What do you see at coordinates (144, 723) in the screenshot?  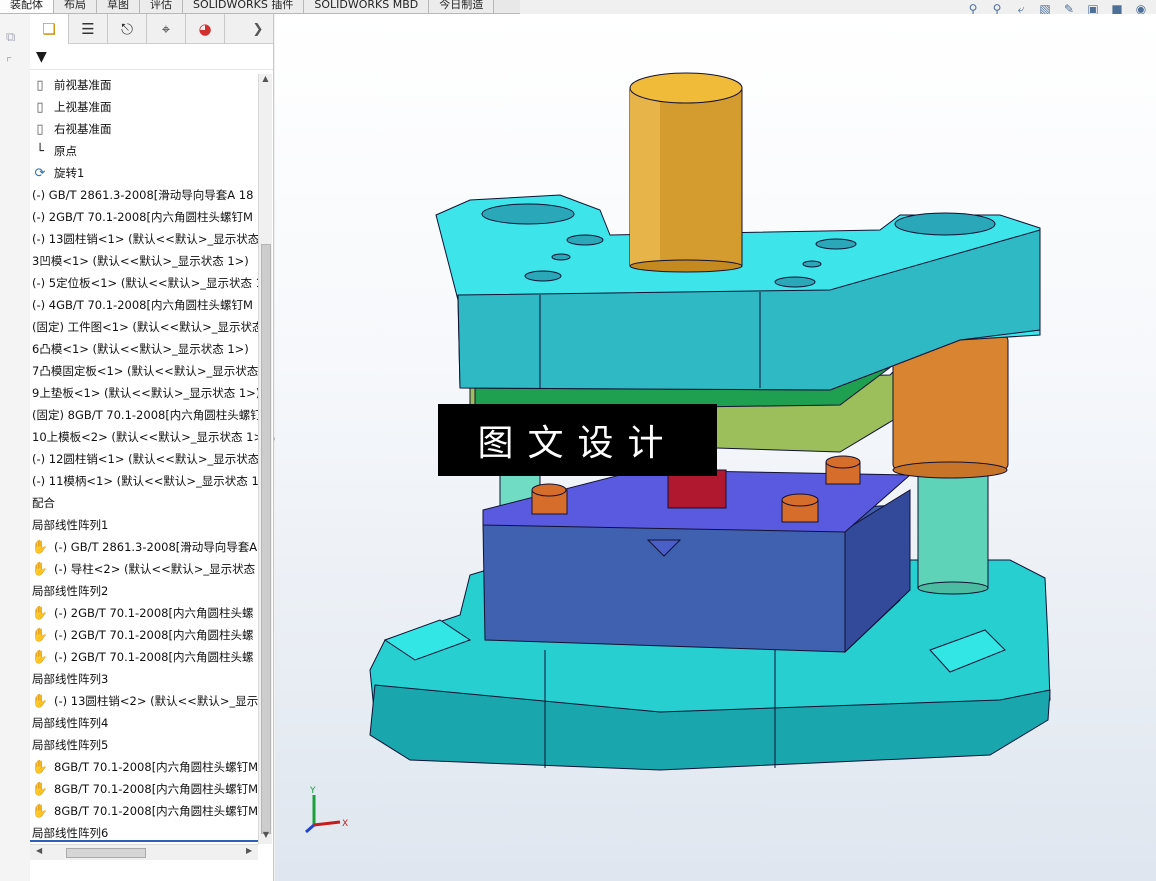 I see `tree-item: 局部线性阵列4` at bounding box center [144, 723].